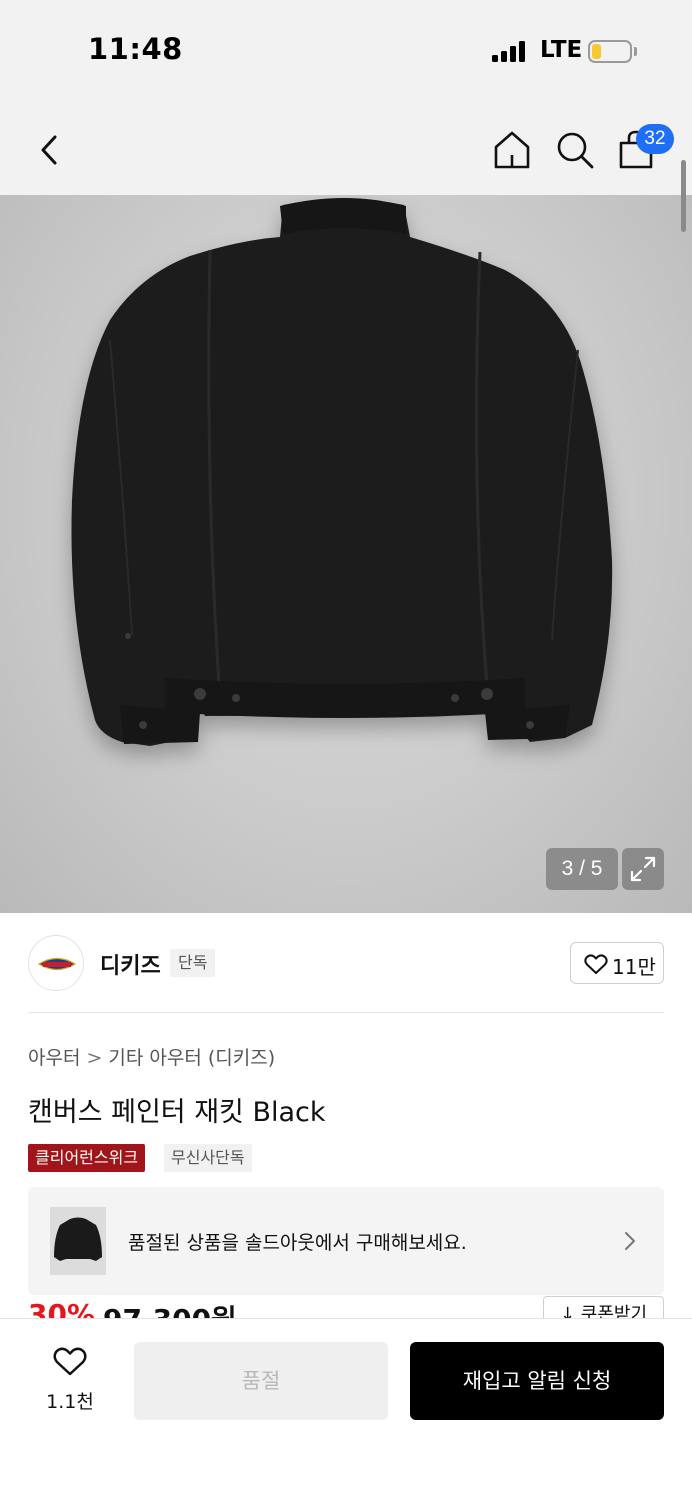 This screenshot has width=692, height=1500. I want to click on brand-name: 디키즈, so click(130, 964).